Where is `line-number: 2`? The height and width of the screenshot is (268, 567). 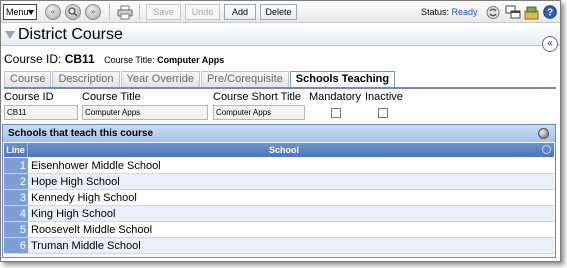 line-number: 2 is located at coordinates (16, 182).